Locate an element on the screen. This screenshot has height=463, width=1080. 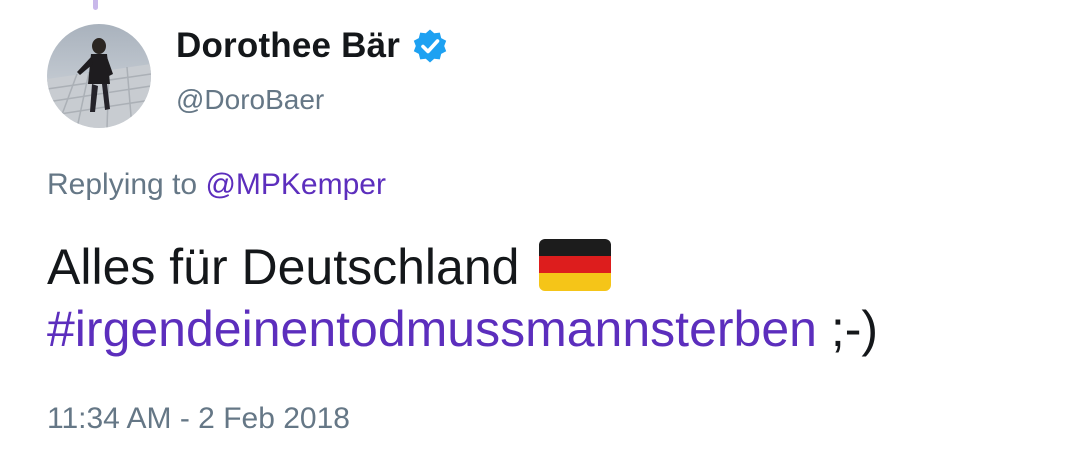
author-row: Dorothee Bär is located at coordinates (312, 46).